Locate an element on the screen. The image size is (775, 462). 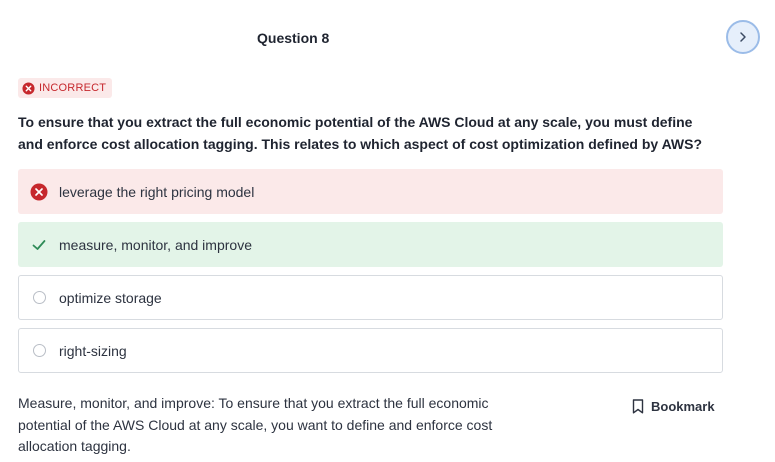
answer-option-incorrect: leverage the right pricing model is located at coordinates (370, 191).